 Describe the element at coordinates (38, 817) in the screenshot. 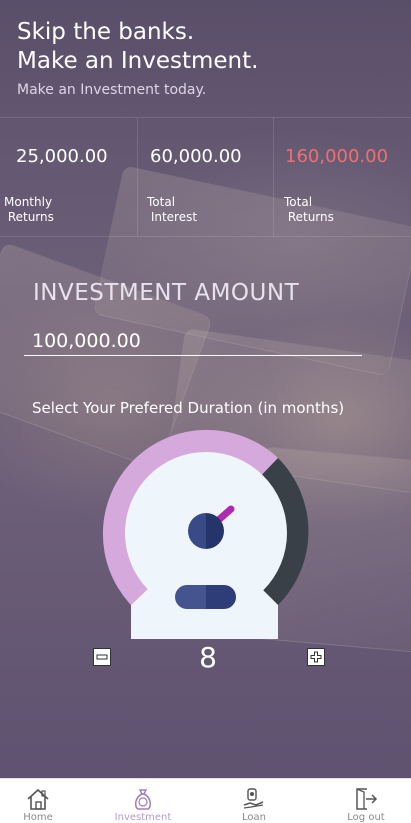

I see `tab-label: Home` at that location.